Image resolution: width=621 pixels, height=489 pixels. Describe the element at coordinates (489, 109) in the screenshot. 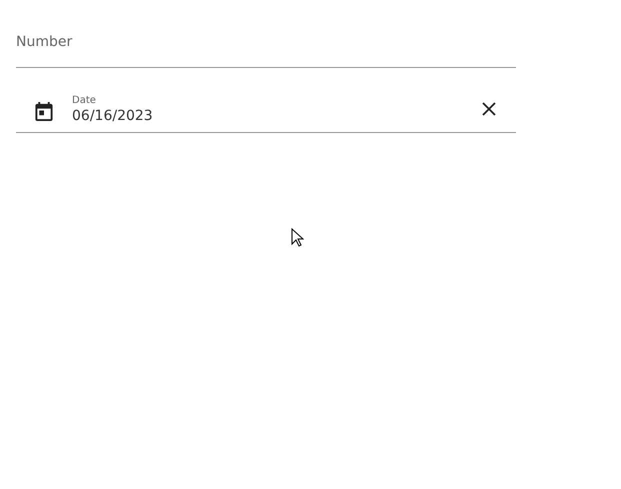

I see `close-icon` at that location.